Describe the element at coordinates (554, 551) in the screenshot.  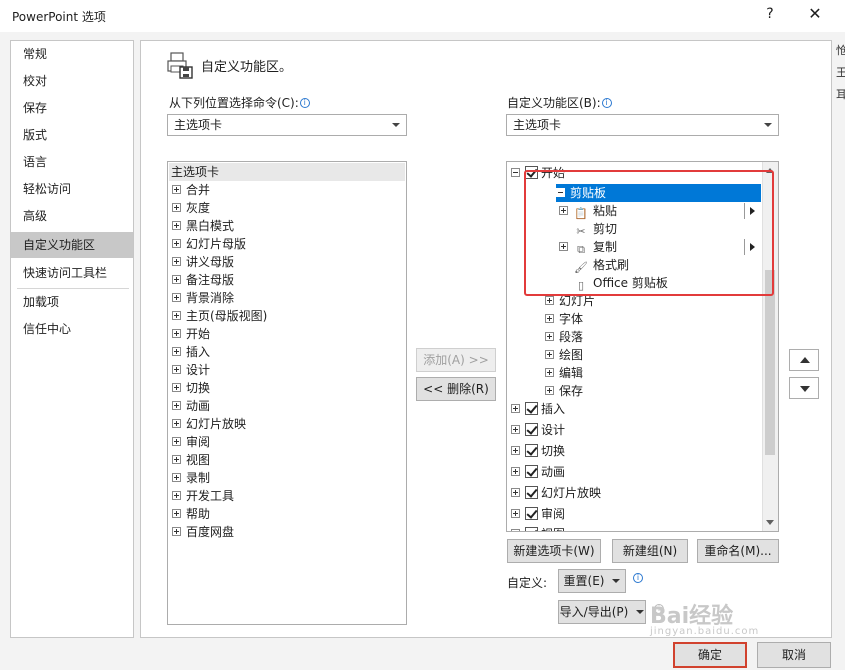
I see `new-tab-button: 新建选项卡(W)` at that location.